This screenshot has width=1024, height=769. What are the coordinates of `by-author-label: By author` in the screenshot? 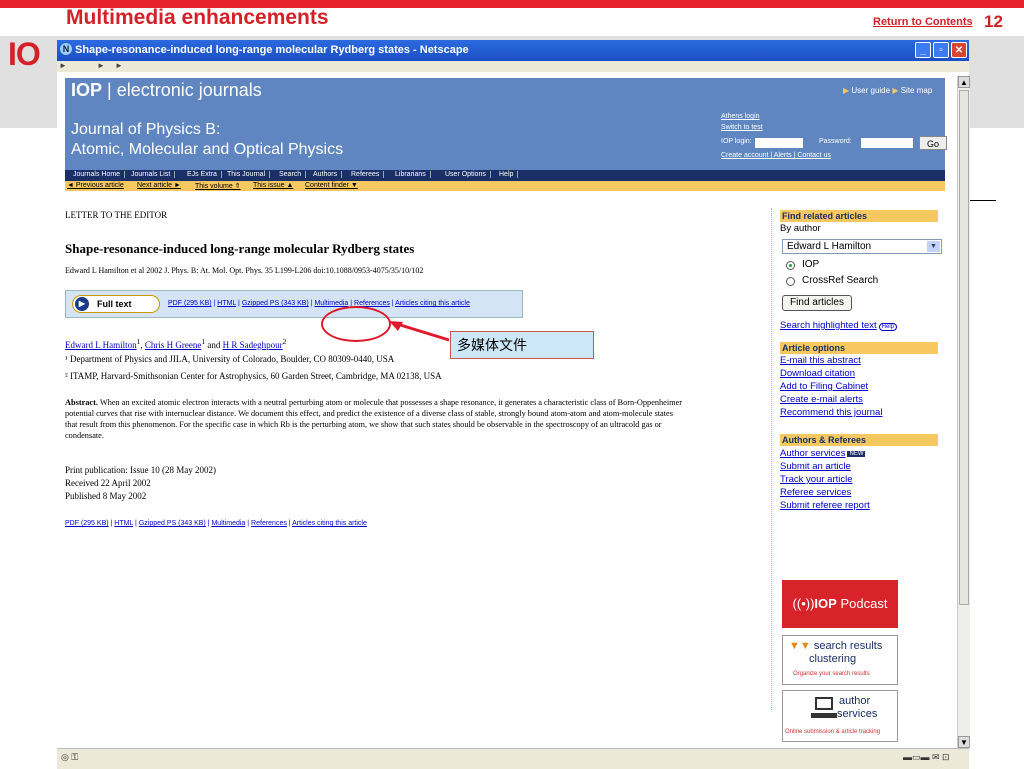 It's located at (800, 228).